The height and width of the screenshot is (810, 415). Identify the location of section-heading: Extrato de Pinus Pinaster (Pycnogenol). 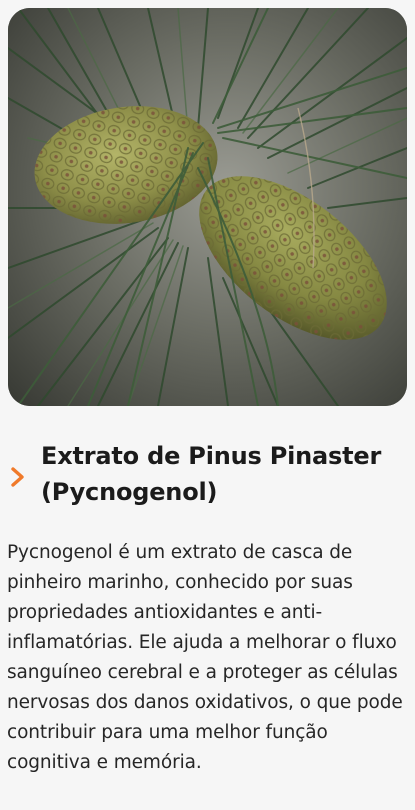
(207, 478).